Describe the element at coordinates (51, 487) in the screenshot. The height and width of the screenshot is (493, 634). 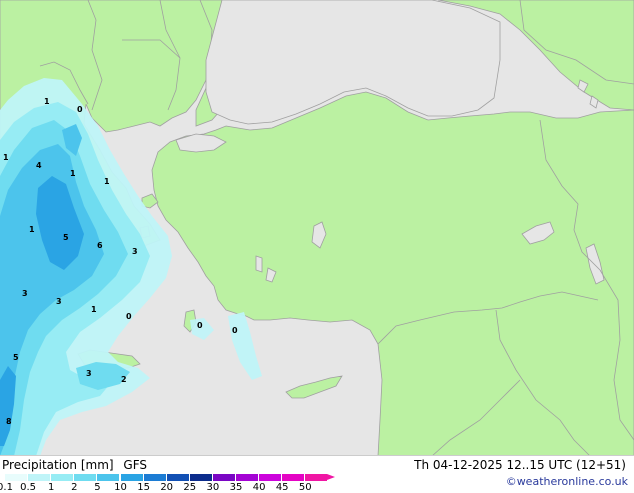
I see `legend-tick-label: 1` at that location.